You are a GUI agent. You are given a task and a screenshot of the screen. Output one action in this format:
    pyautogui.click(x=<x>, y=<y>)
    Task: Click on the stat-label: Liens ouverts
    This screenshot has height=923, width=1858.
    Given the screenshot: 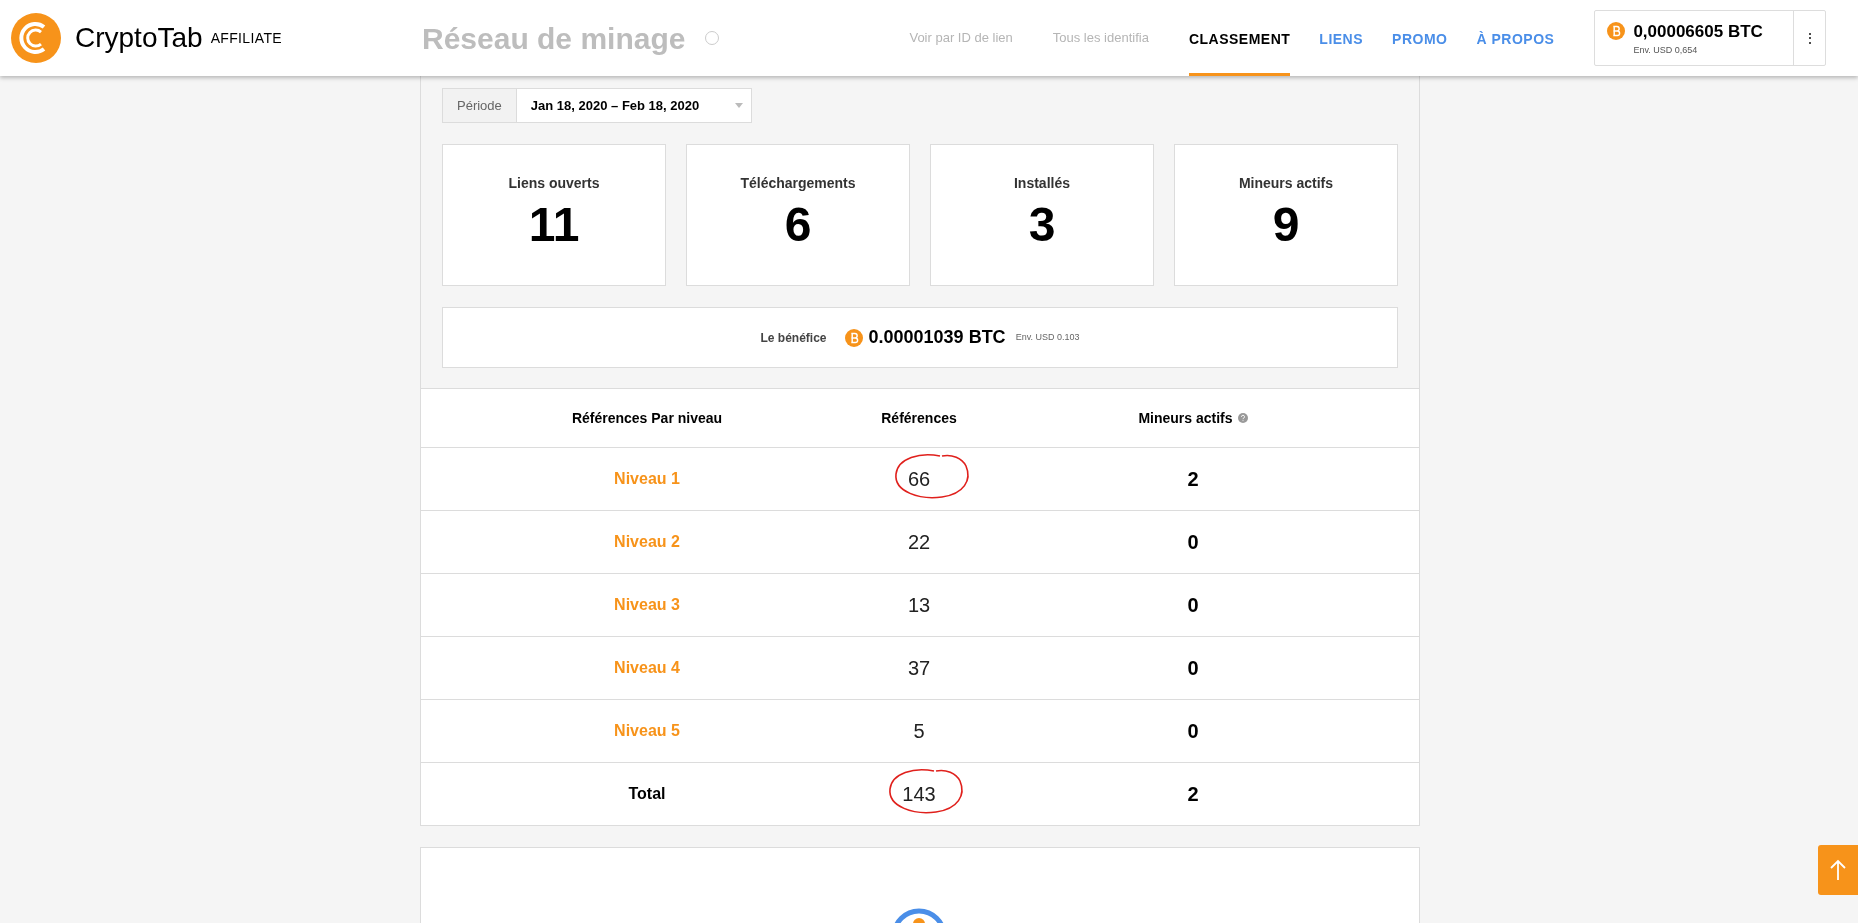 What is the action you would take?
    pyautogui.click(x=554, y=183)
    